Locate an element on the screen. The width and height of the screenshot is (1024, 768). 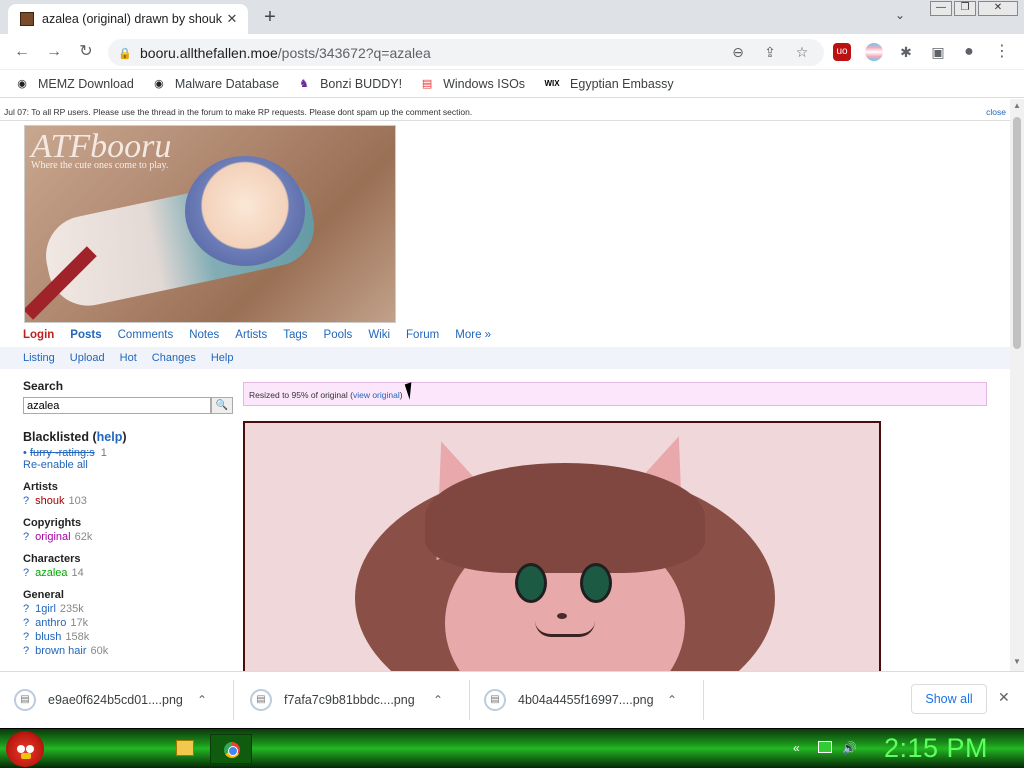
scroll-down-arrow-icon: ▼ is located at coordinates (1017, 661).